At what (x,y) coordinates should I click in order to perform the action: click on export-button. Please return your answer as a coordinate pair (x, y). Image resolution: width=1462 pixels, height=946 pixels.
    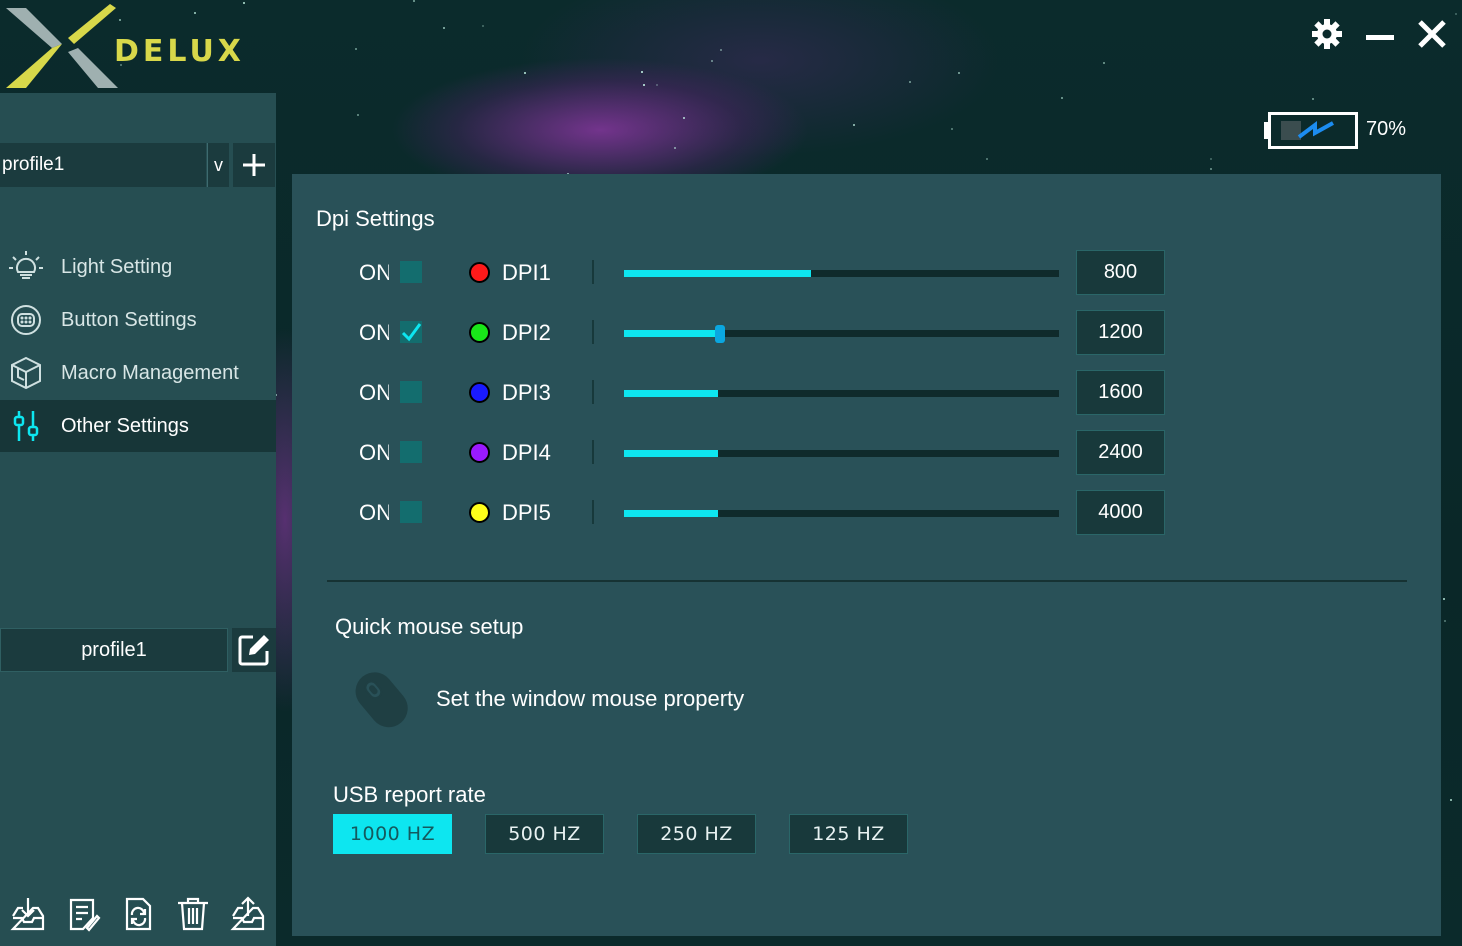
    Looking at the image, I should click on (248, 914).